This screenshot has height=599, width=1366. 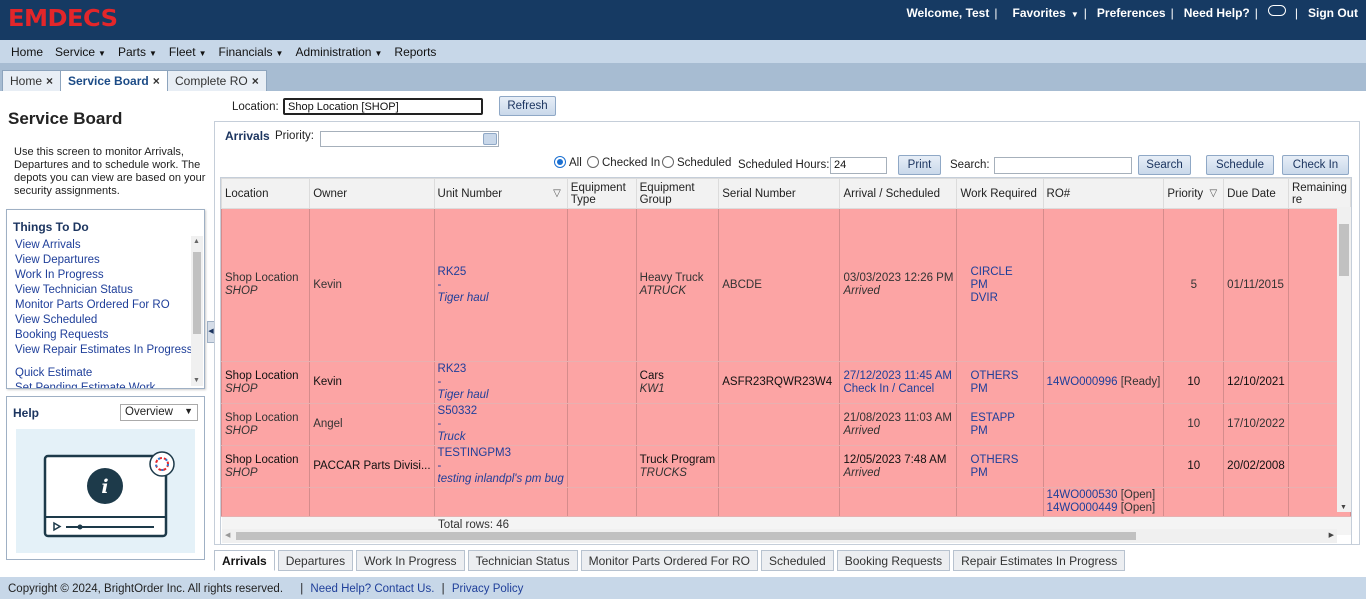 I want to click on radio-checked-in: Checked In, so click(x=623, y=162).